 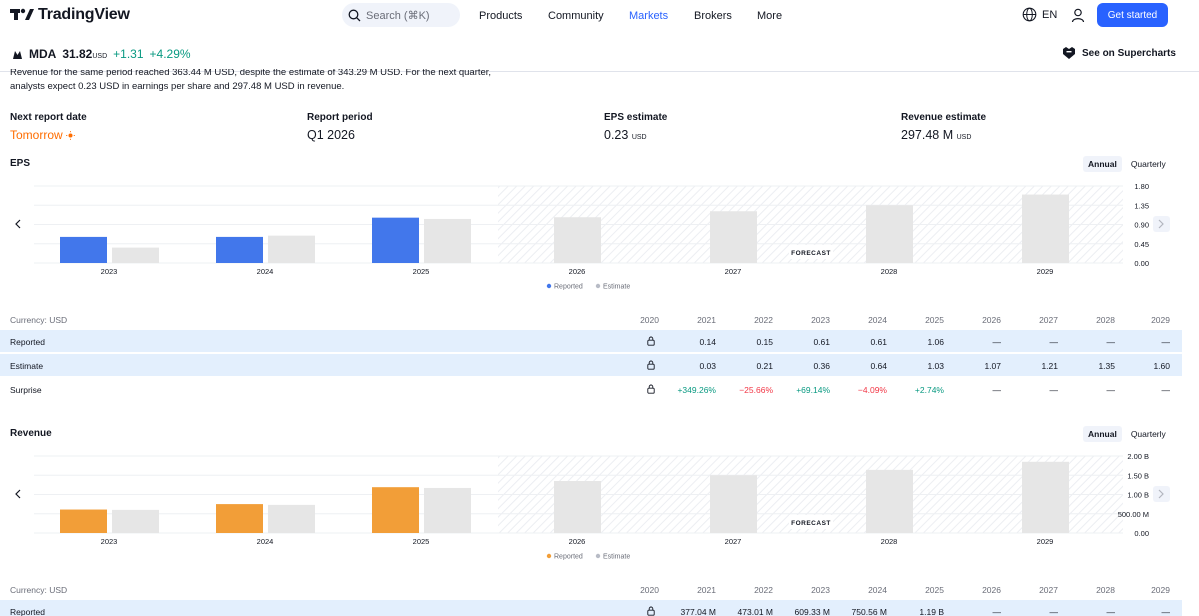 What do you see at coordinates (1148, 434) in the screenshot?
I see `revenue-toggle-quarterly: Quarterly` at bounding box center [1148, 434].